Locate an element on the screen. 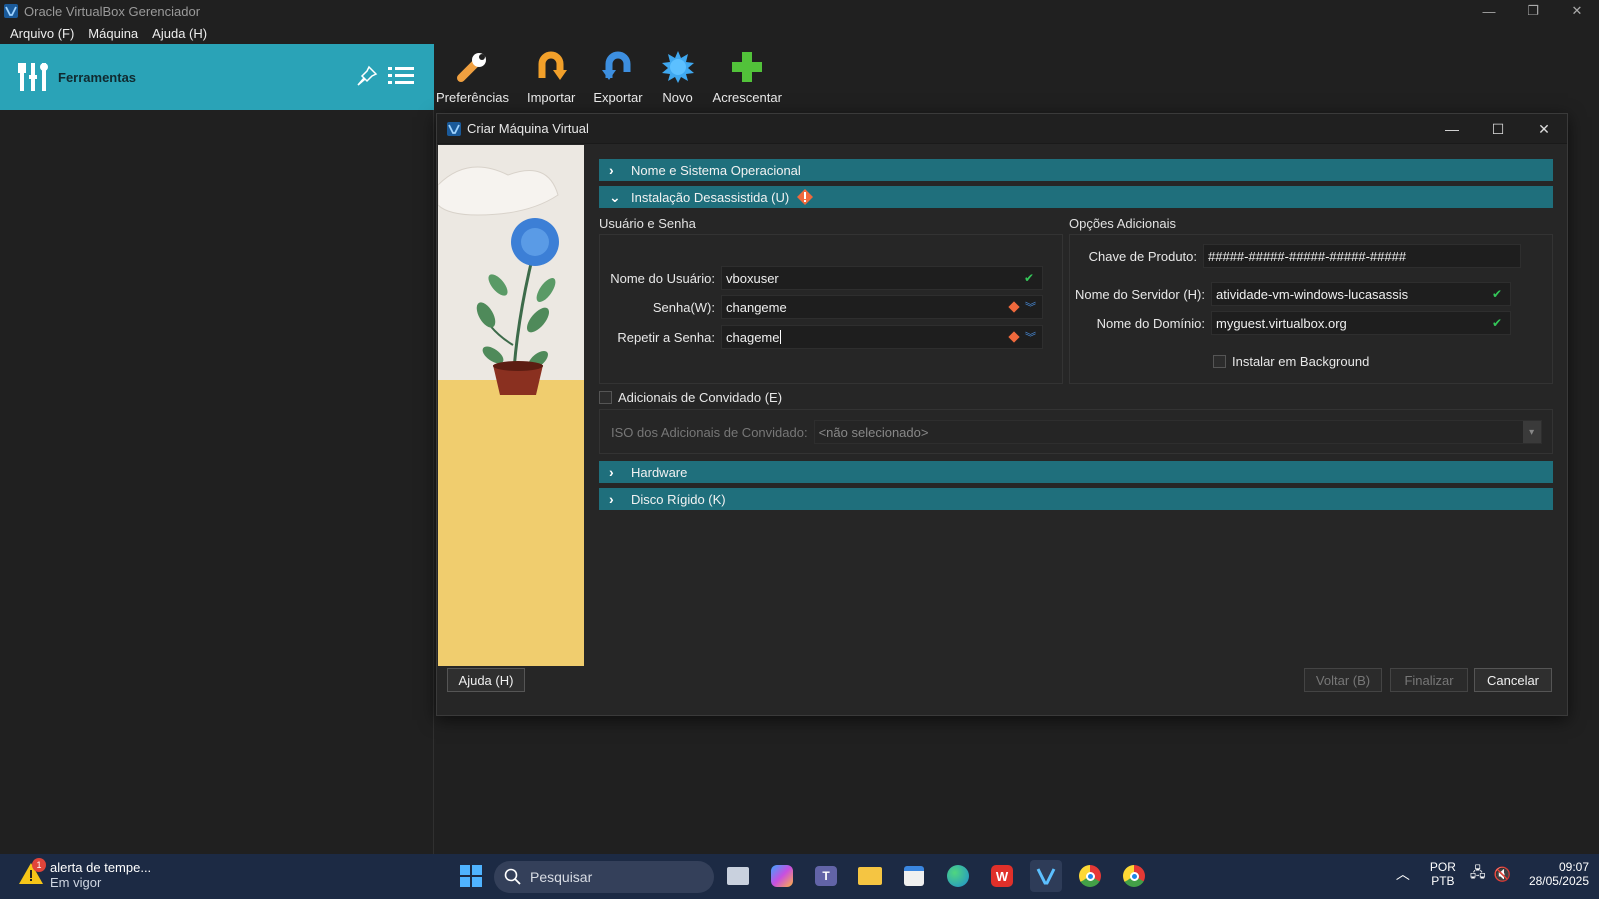 This screenshot has width=1599, height=899. tools-icon is located at coordinates (33, 77).